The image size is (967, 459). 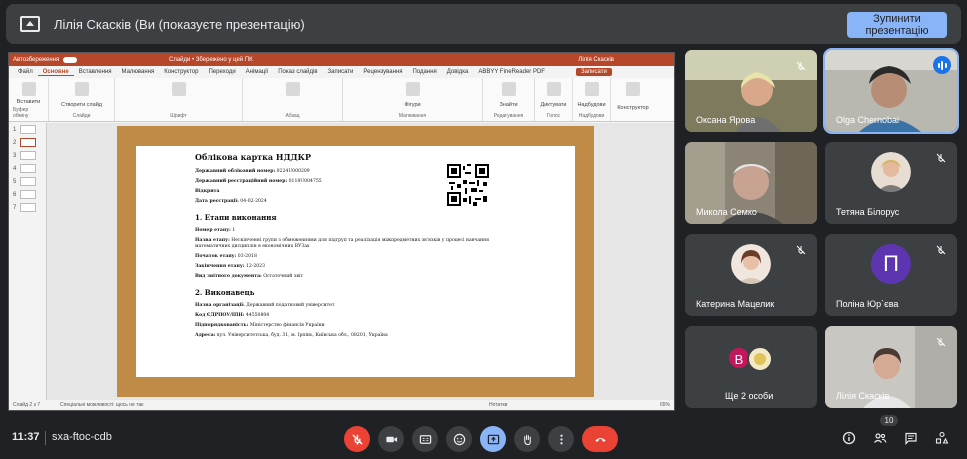 What do you see at coordinates (55, 72) in the screenshot?
I see `ribbon-tab-active: Основне` at bounding box center [55, 72].